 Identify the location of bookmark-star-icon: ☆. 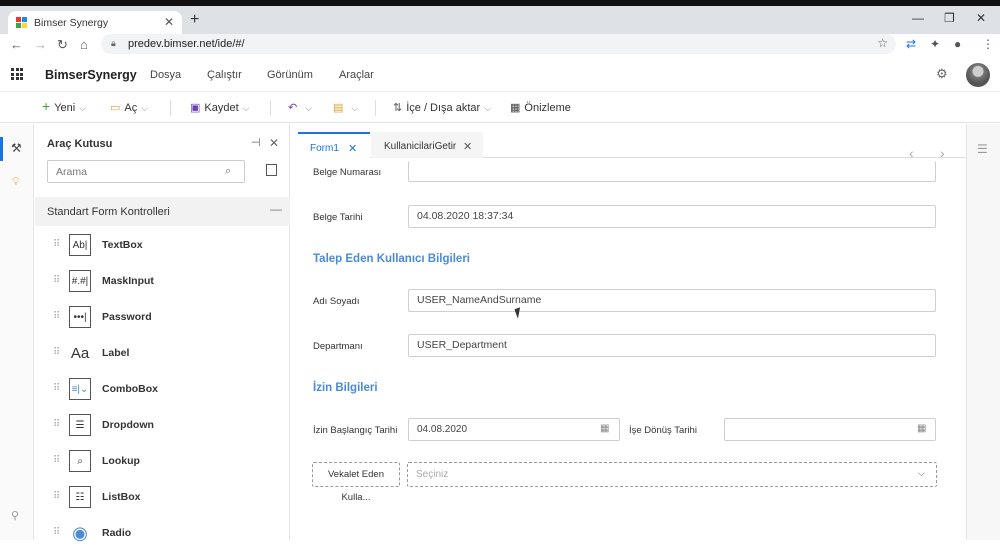
(882, 43).